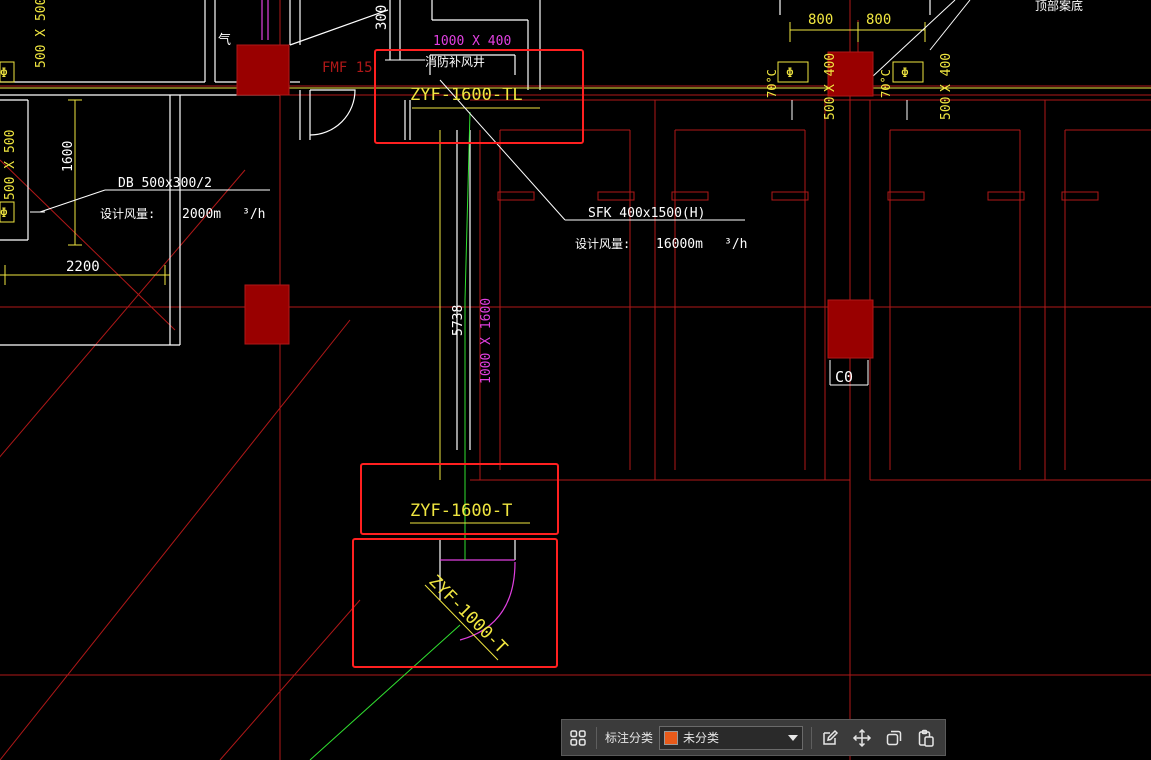  Describe the element at coordinates (347, 68) in the screenshot. I see `fmf-label: FMF 15` at that location.